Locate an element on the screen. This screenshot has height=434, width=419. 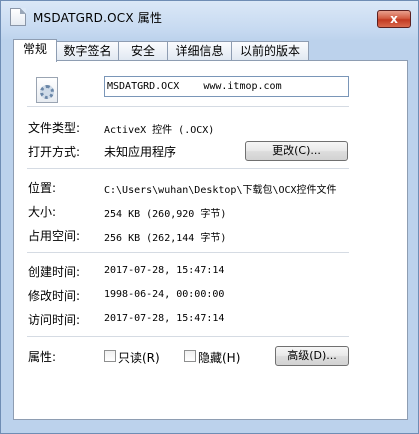
file-type-label: 文件类型: is located at coordinates (54, 128).